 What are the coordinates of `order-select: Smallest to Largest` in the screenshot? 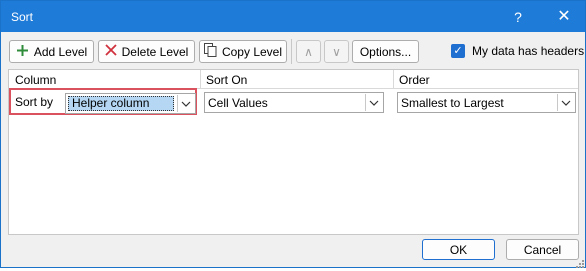 It's located at (486, 102).